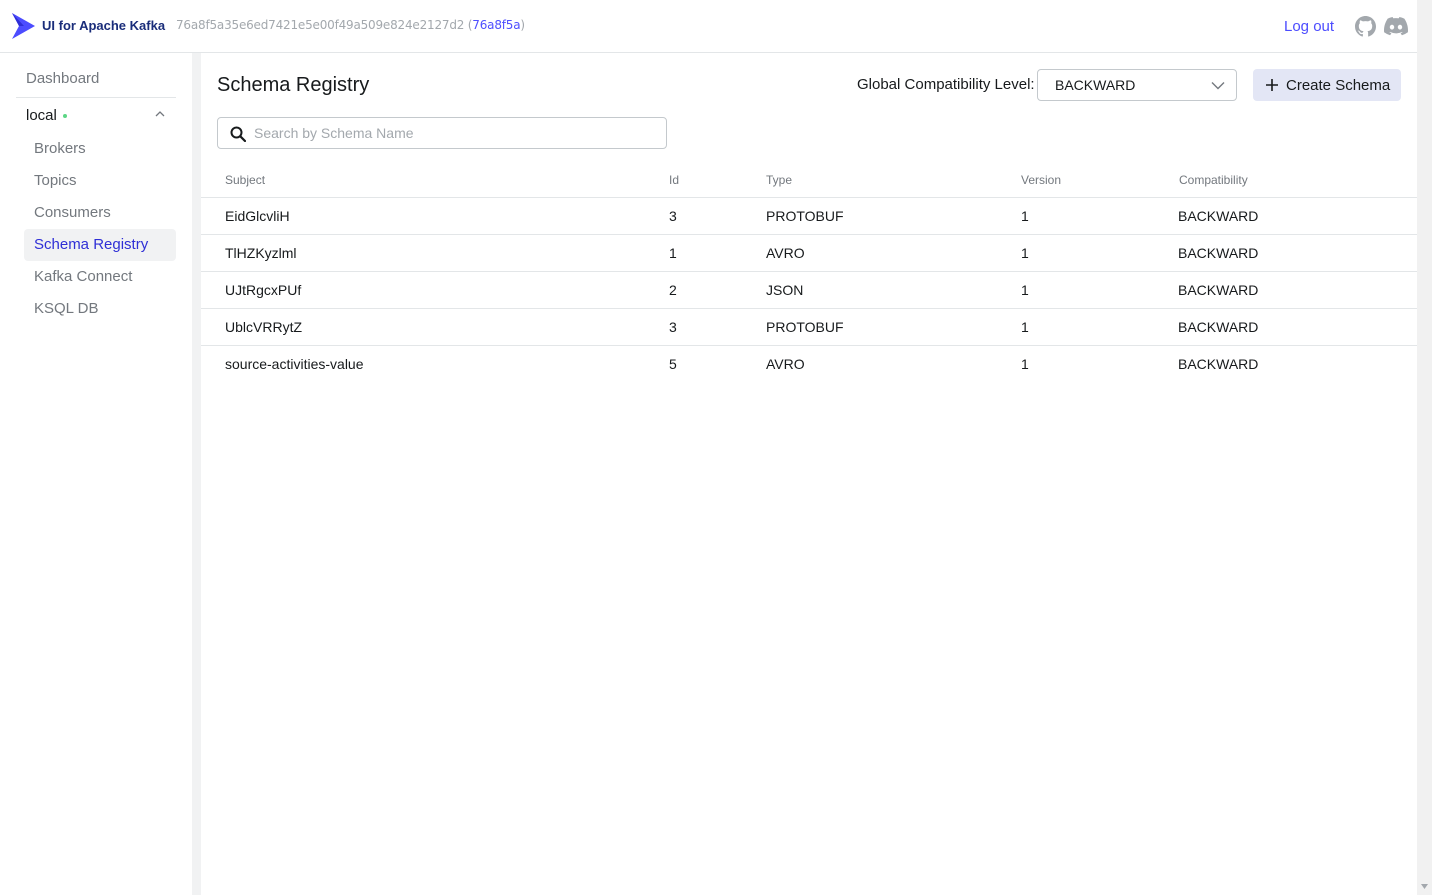 This screenshot has width=1432, height=895. What do you see at coordinates (100, 213) in the screenshot?
I see `sidebar-item-consumers: Consumers` at bounding box center [100, 213].